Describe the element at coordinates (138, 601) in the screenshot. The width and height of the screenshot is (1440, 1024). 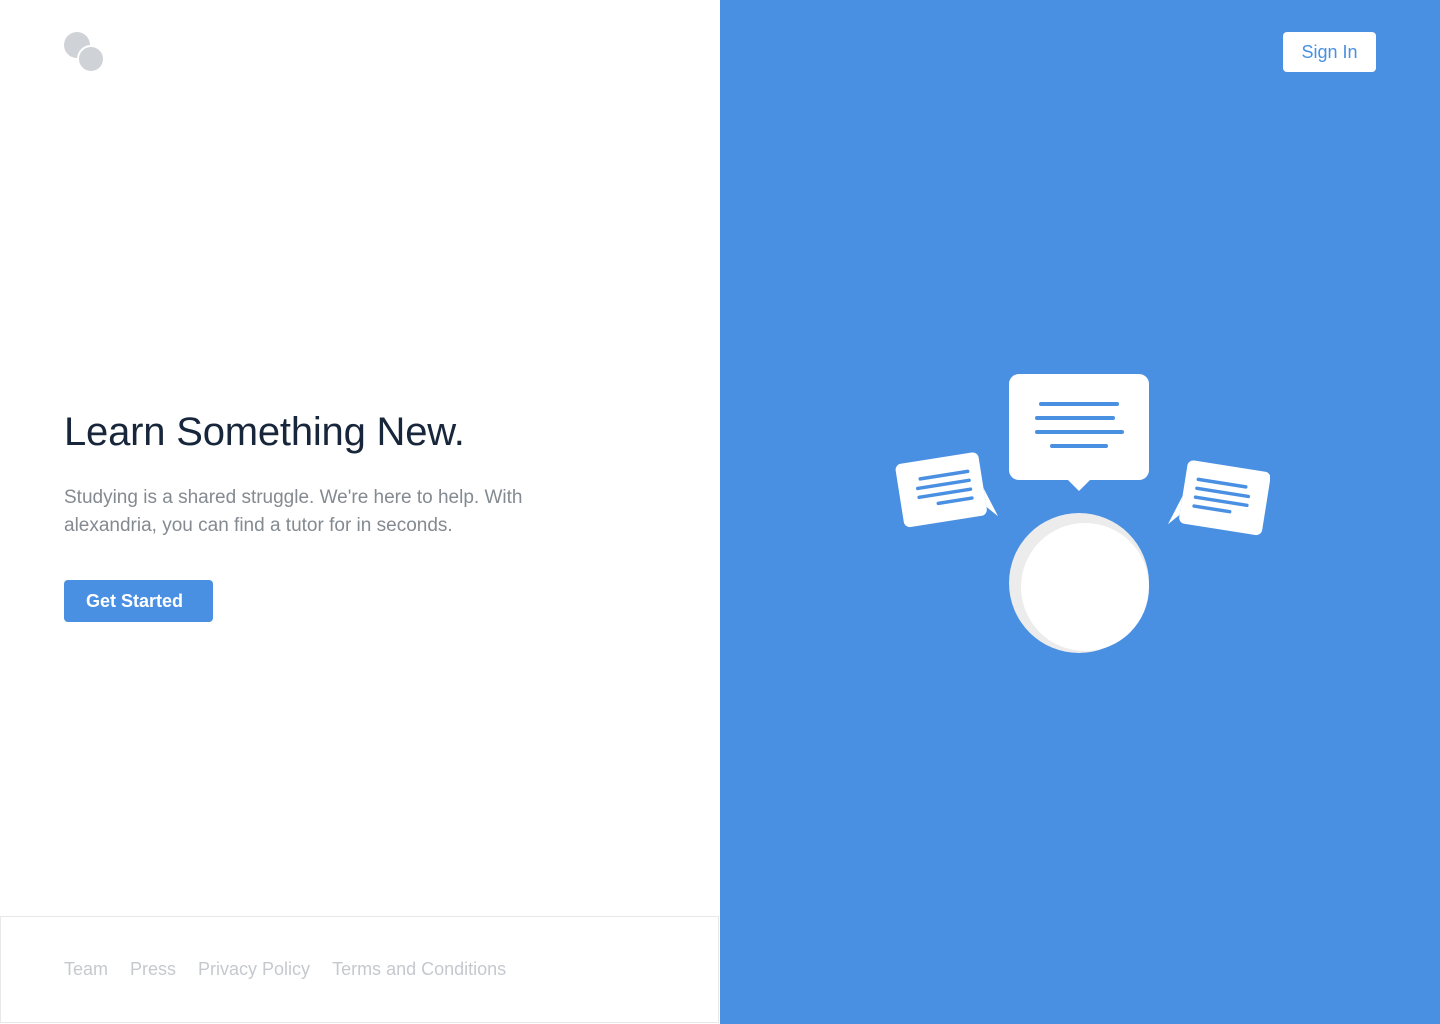
I see `get-started-button: Get Started` at that location.